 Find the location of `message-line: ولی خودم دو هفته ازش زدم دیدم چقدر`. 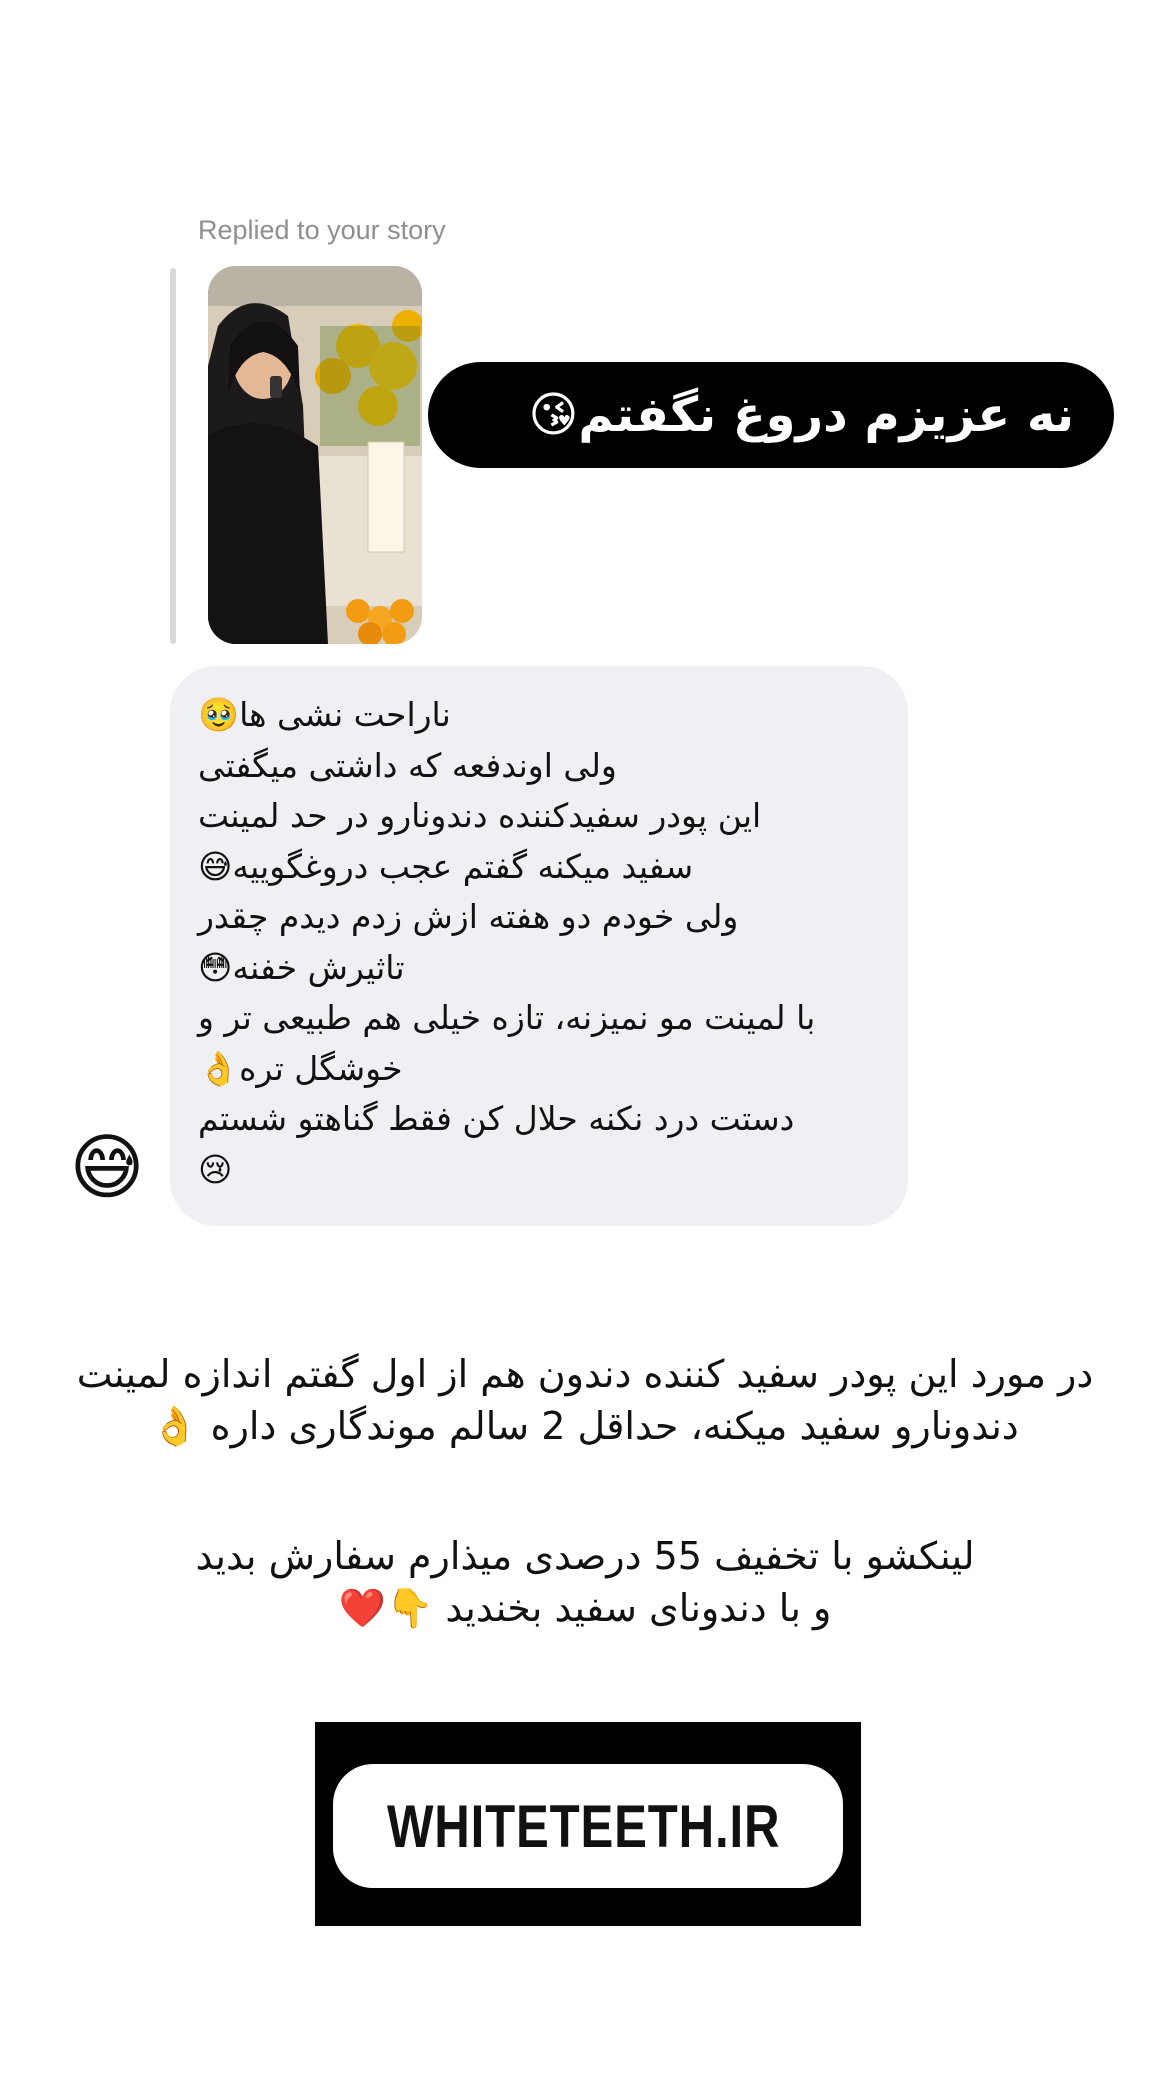

message-line: ولی خودم دو هفته ازش زدم دیدم چقدر is located at coordinates (468, 916).